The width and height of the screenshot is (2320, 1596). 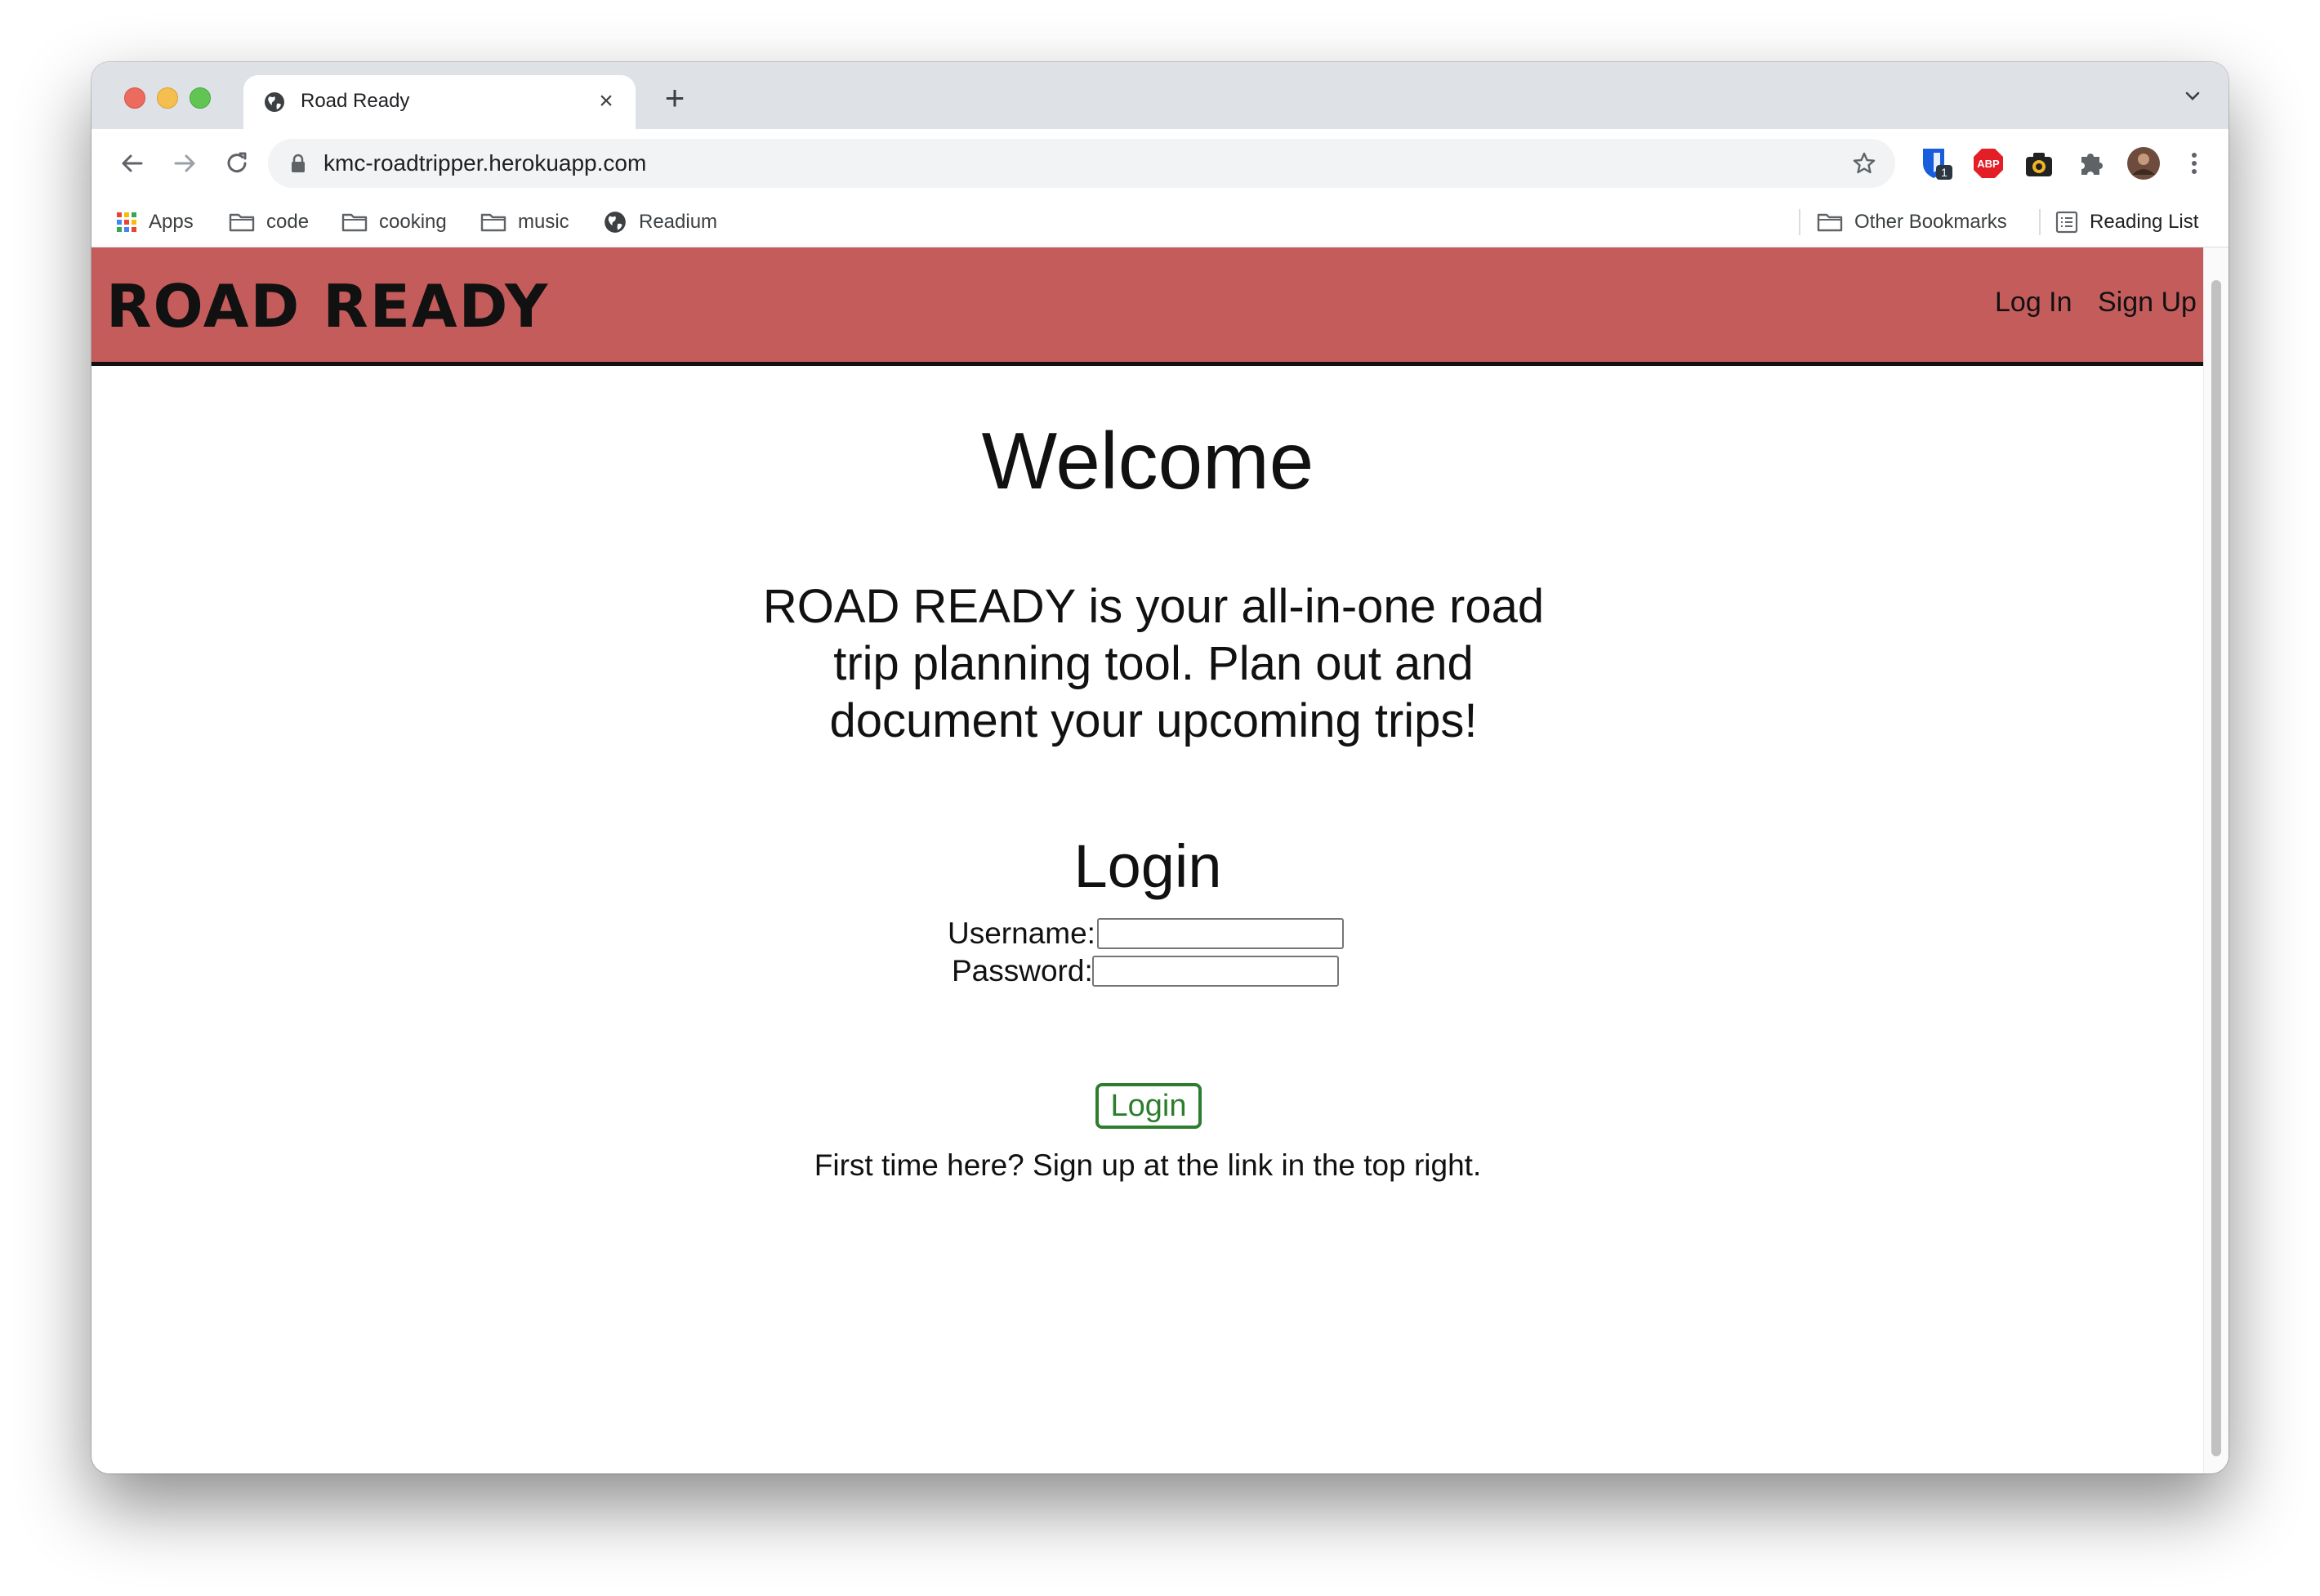 I want to click on svg-text: ABP, so click(x=1988, y=164).